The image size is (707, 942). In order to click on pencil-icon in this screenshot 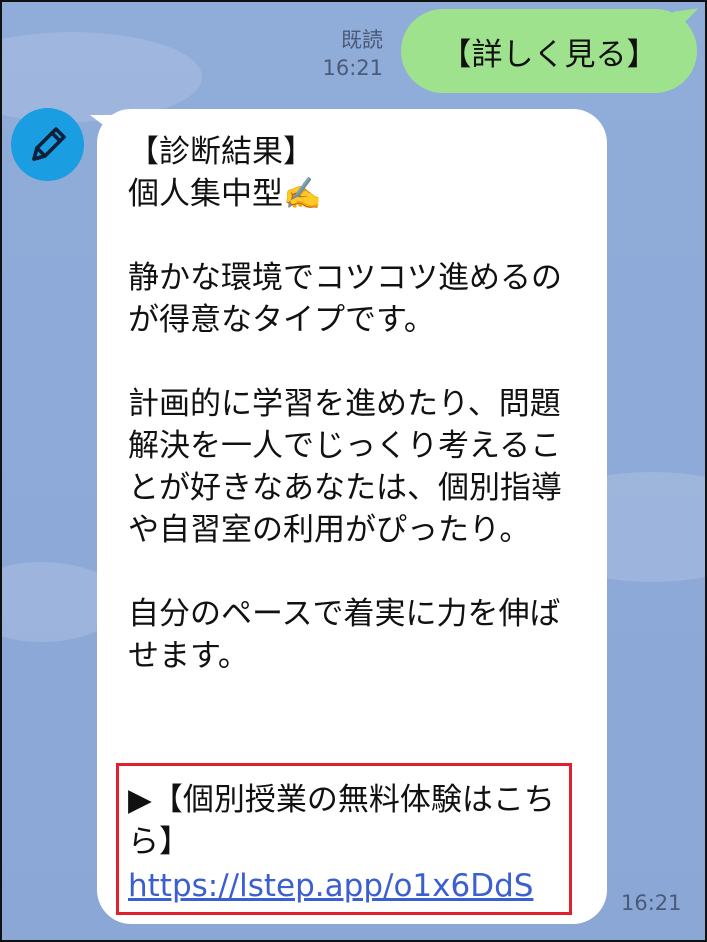, I will do `click(48, 143)`.